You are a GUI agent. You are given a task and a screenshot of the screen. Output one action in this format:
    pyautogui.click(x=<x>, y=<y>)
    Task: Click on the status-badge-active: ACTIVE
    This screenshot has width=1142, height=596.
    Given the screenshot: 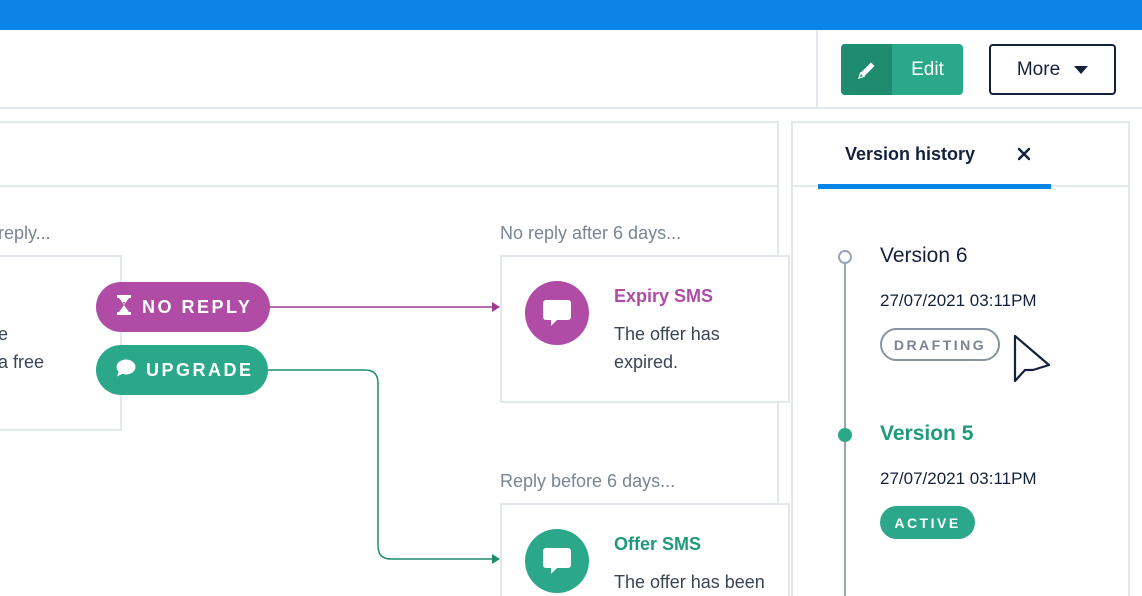 What is the action you would take?
    pyautogui.click(x=927, y=522)
    